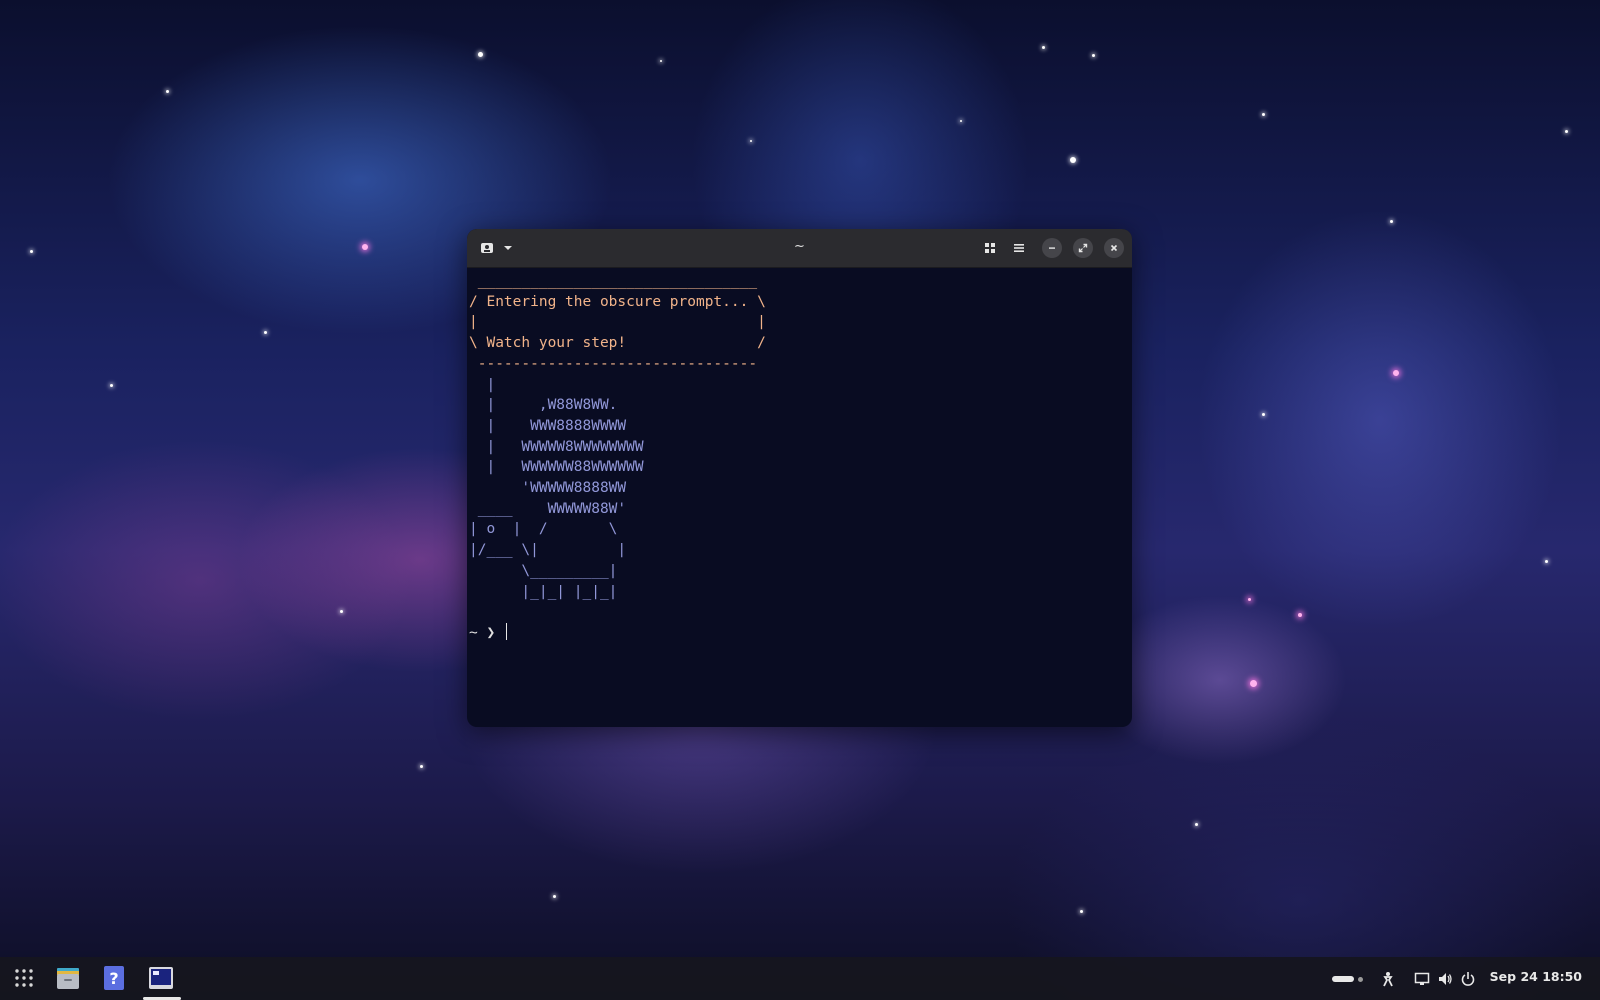 The height and width of the screenshot is (1000, 1600). I want to click on terminal-line: / Entering the obscure prompt... \, so click(617, 301).